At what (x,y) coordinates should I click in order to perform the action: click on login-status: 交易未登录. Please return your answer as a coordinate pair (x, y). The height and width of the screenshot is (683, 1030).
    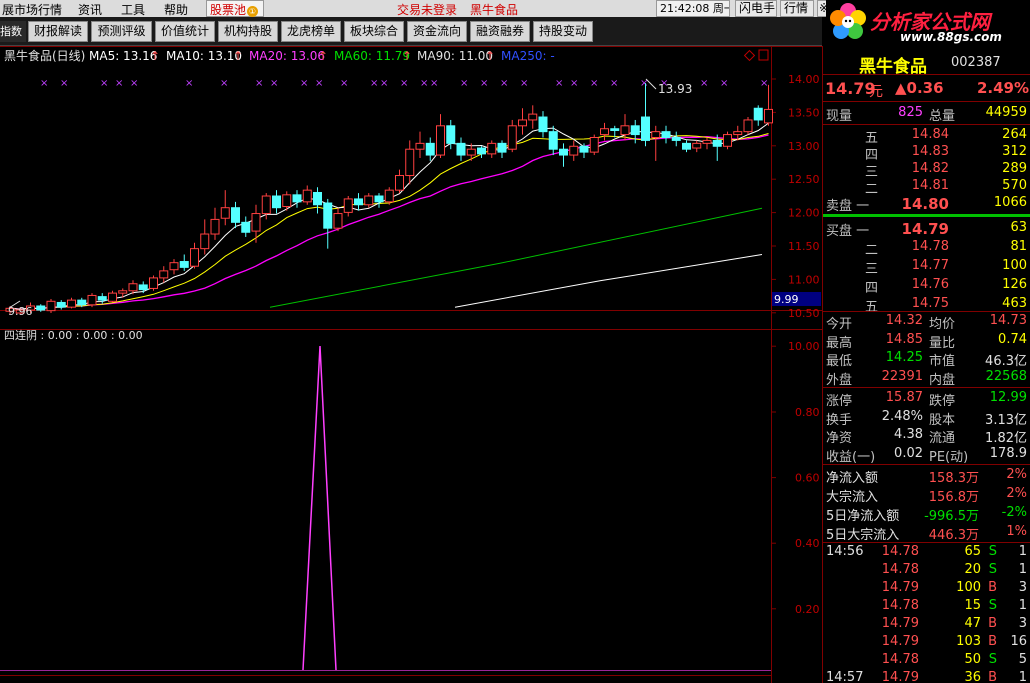
    Looking at the image, I should click on (427, 10).